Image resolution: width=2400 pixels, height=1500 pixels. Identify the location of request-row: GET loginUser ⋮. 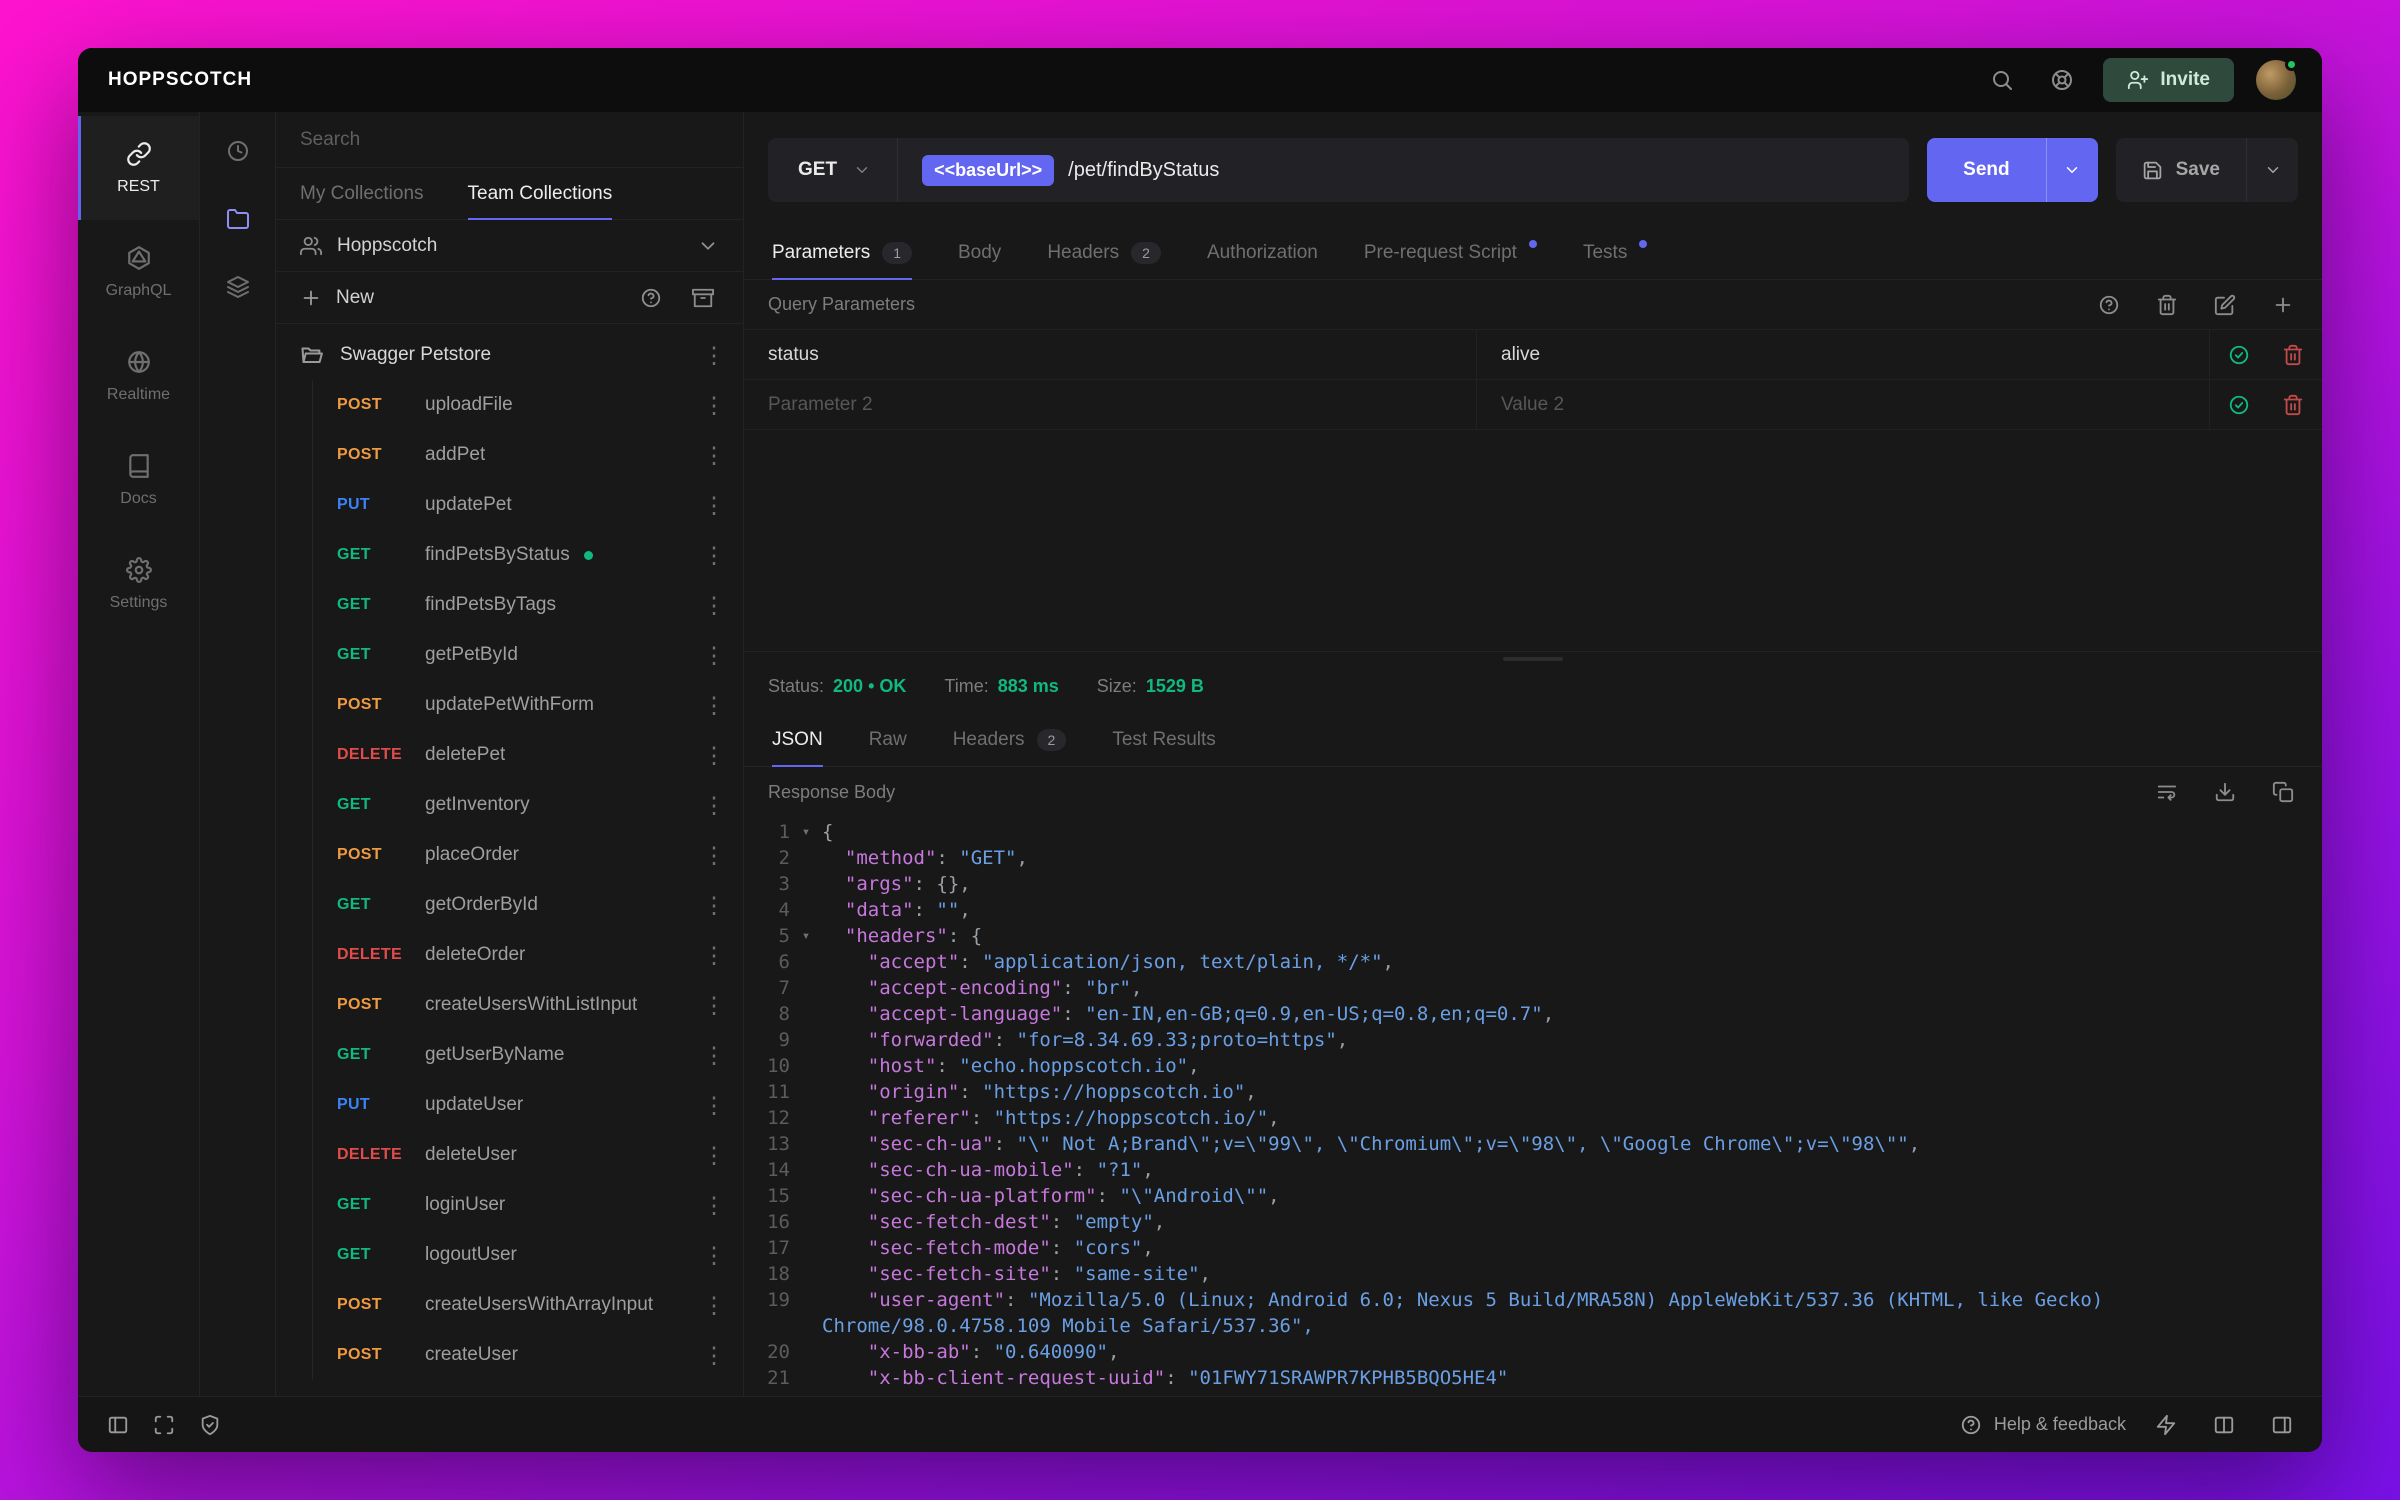
(528, 1205).